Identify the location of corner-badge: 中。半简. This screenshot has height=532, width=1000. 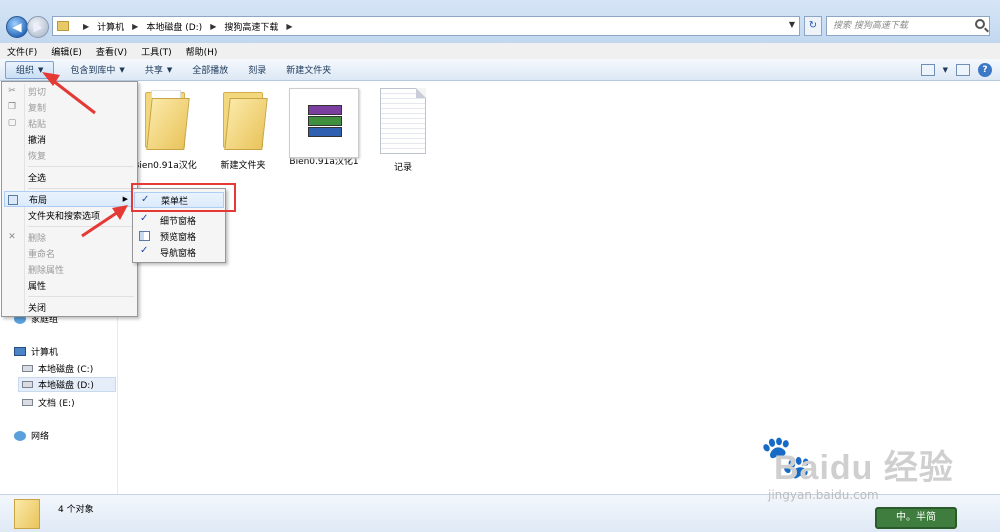
(916, 518).